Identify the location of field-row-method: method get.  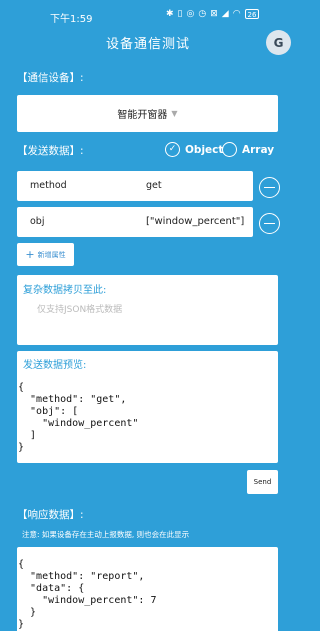
(135, 186).